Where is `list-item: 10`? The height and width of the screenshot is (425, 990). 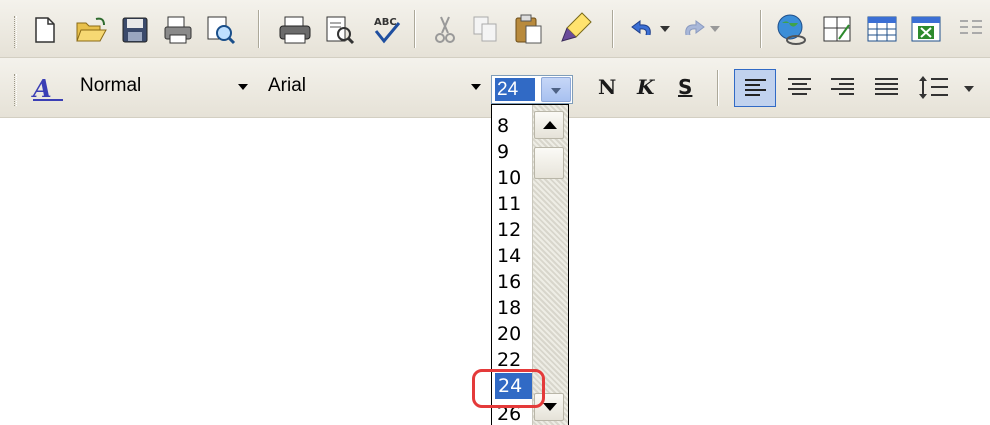 list-item: 10 is located at coordinates (509, 178).